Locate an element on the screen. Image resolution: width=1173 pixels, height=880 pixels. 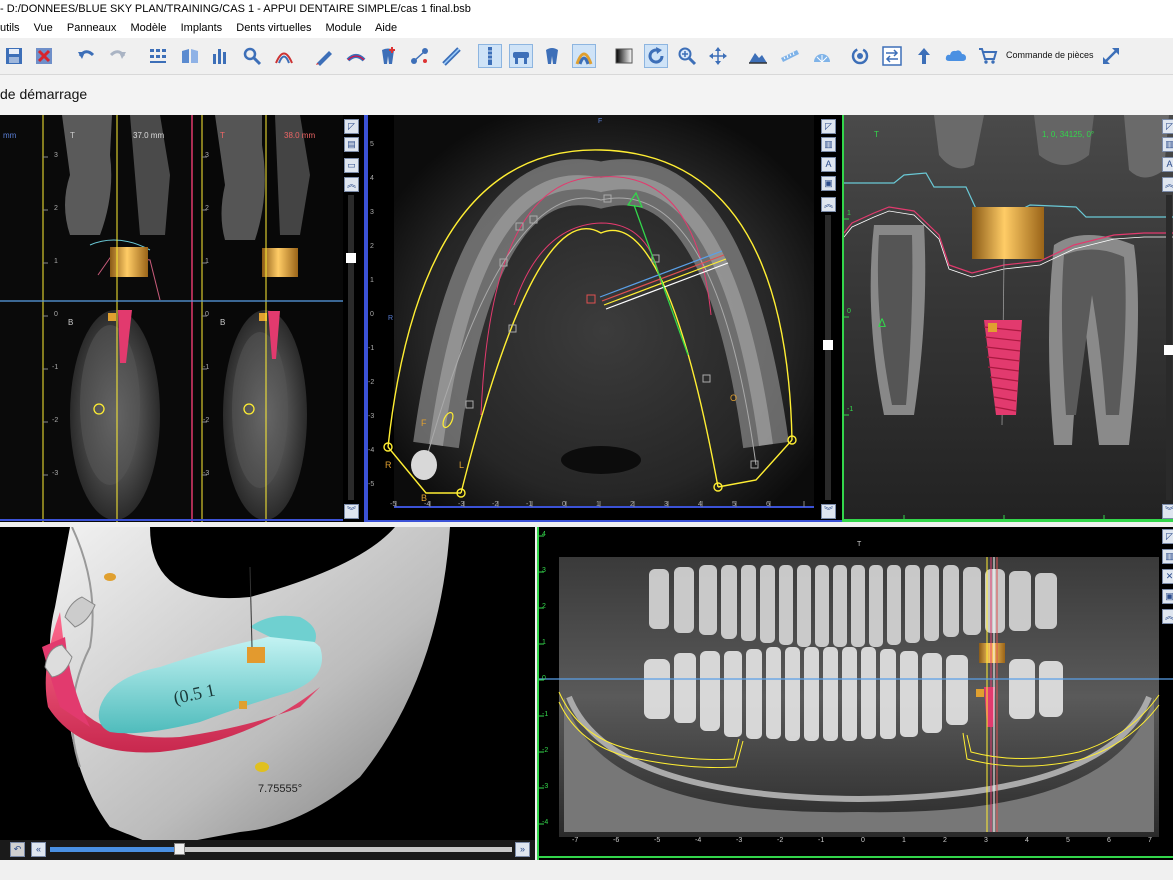
rotate-icon is located at coordinates (656, 56).